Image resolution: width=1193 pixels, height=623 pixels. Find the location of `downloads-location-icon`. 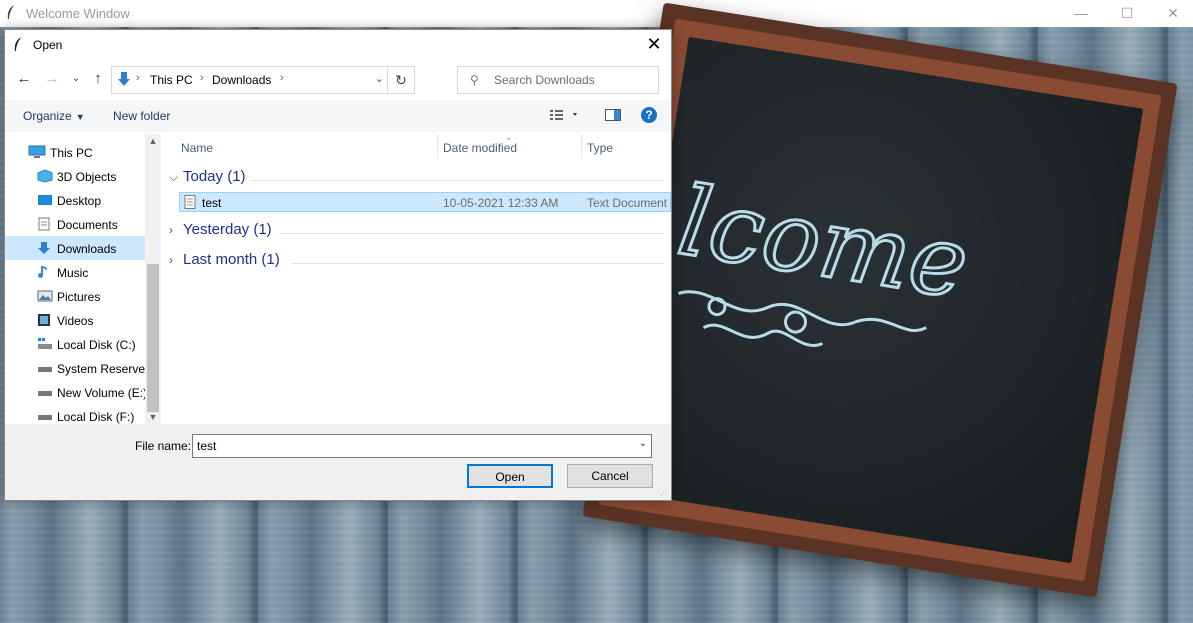

downloads-location-icon is located at coordinates (124, 80).